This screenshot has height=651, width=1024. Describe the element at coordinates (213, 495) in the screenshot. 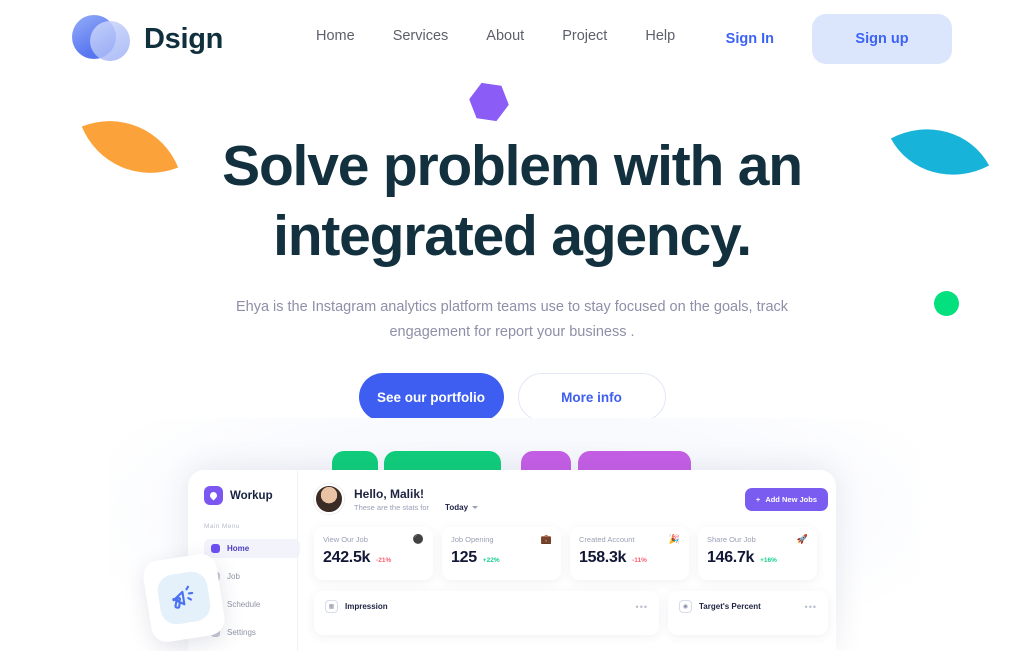

I see `workup-logo-icon` at that location.